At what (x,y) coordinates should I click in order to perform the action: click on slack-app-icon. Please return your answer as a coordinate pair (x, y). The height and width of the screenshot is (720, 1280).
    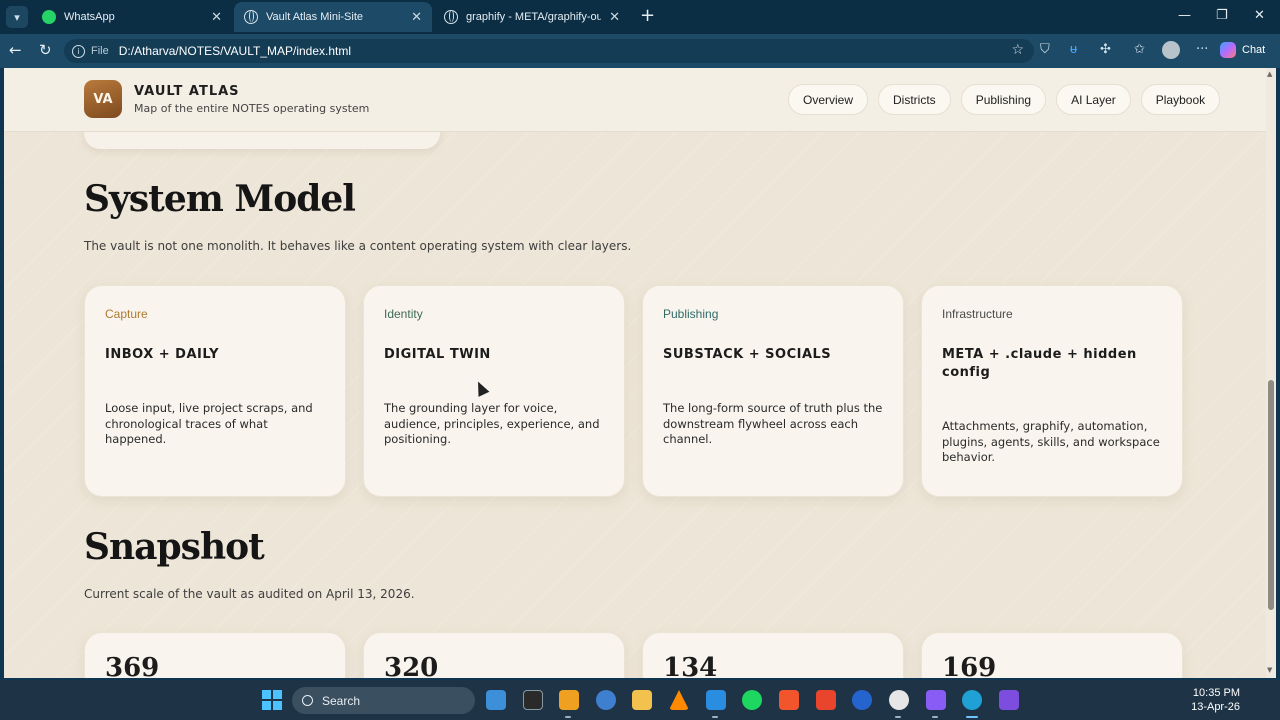
    Looking at the image, I should click on (899, 700).